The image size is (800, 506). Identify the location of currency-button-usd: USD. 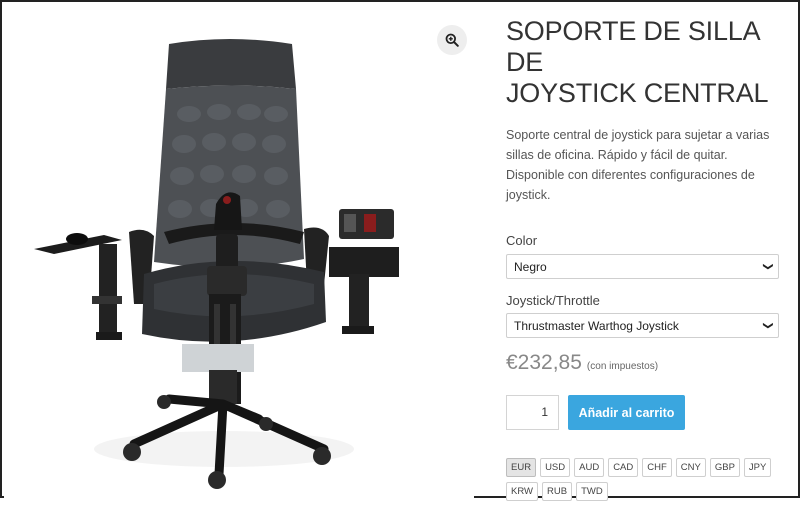
(555, 467).